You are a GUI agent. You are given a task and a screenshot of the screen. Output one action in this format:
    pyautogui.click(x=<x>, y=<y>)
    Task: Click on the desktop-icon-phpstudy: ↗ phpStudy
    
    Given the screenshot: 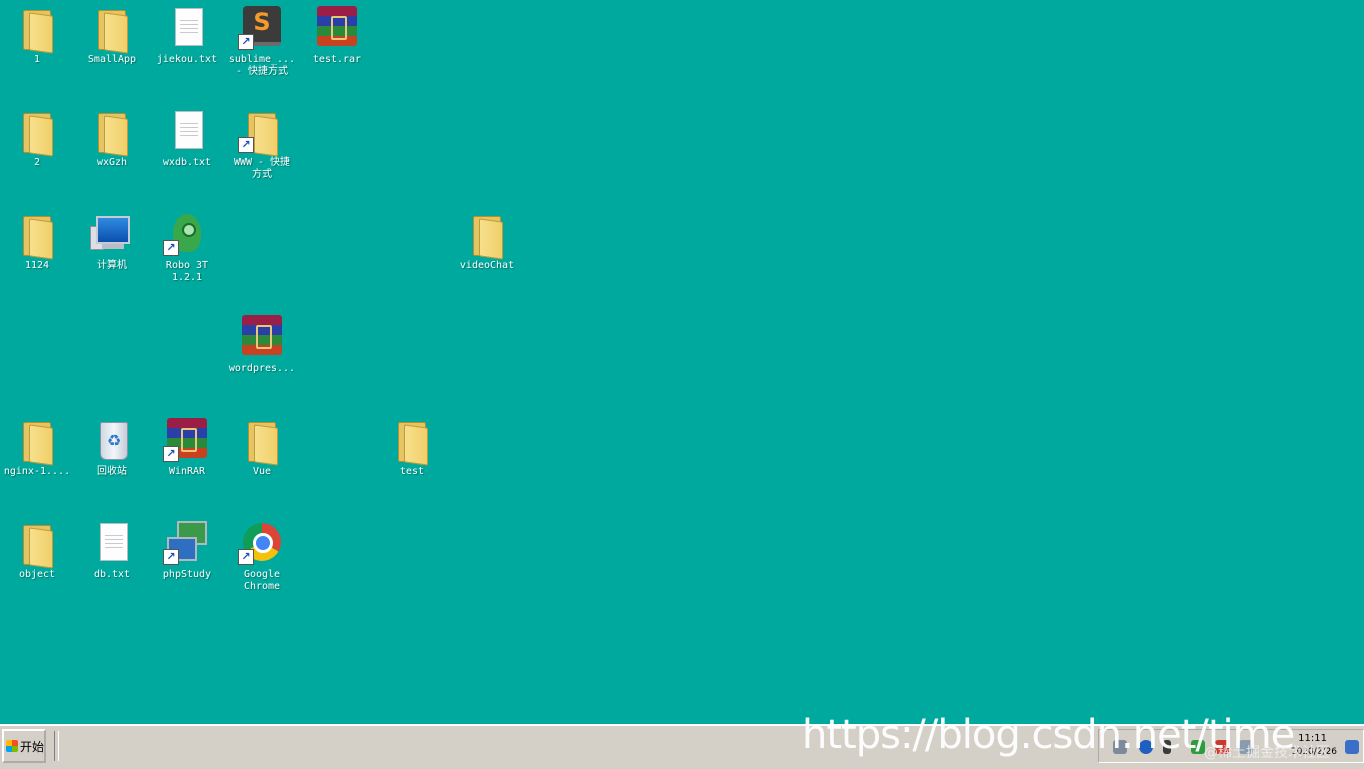 What is the action you would take?
    pyautogui.click(x=187, y=548)
    